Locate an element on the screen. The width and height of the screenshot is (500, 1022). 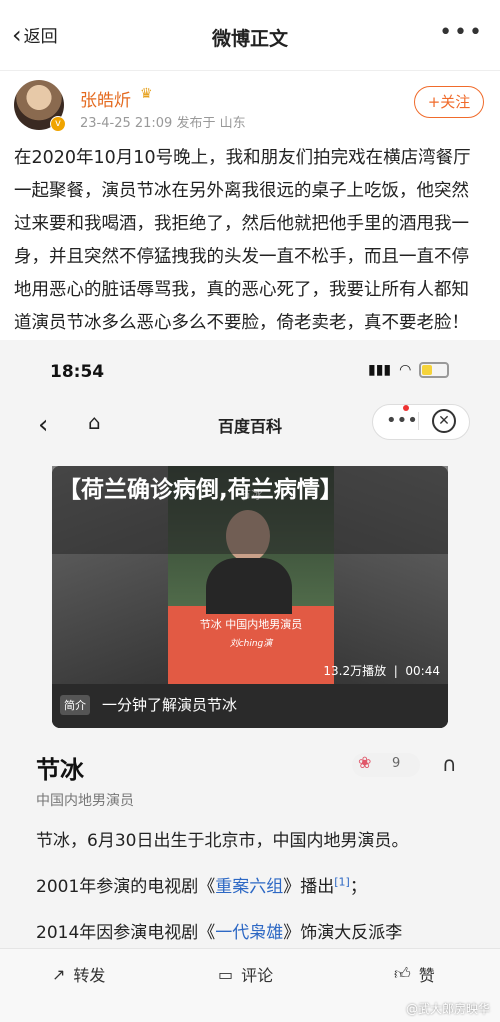
para2-end: ； is located at coordinates (358, 887).